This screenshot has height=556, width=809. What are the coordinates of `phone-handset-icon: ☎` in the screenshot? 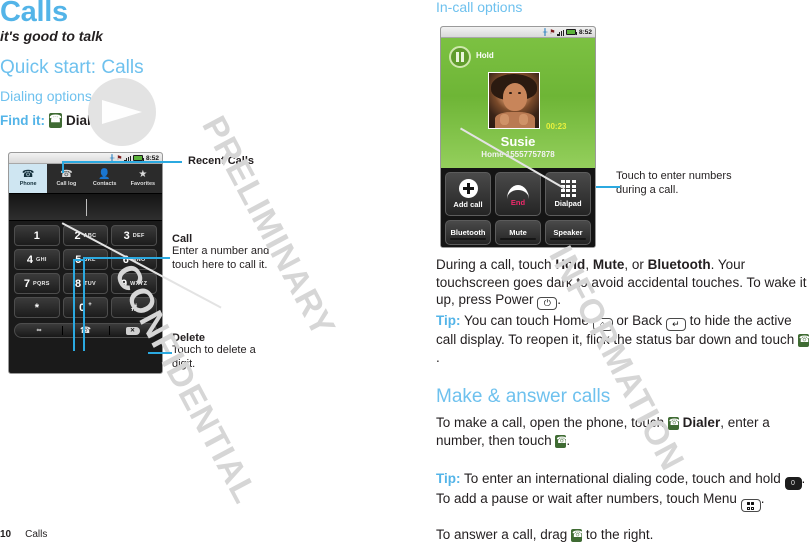 It's located at (28, 174).